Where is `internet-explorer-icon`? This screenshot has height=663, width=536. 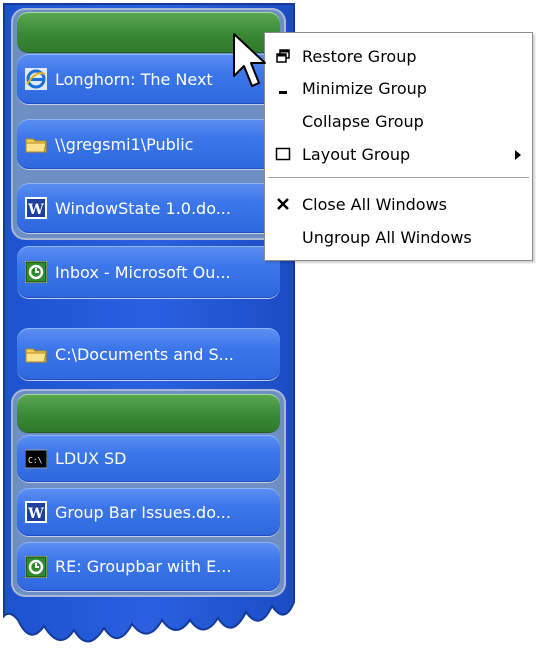 internet-explorer-icon is located at coordinates (36, 79).